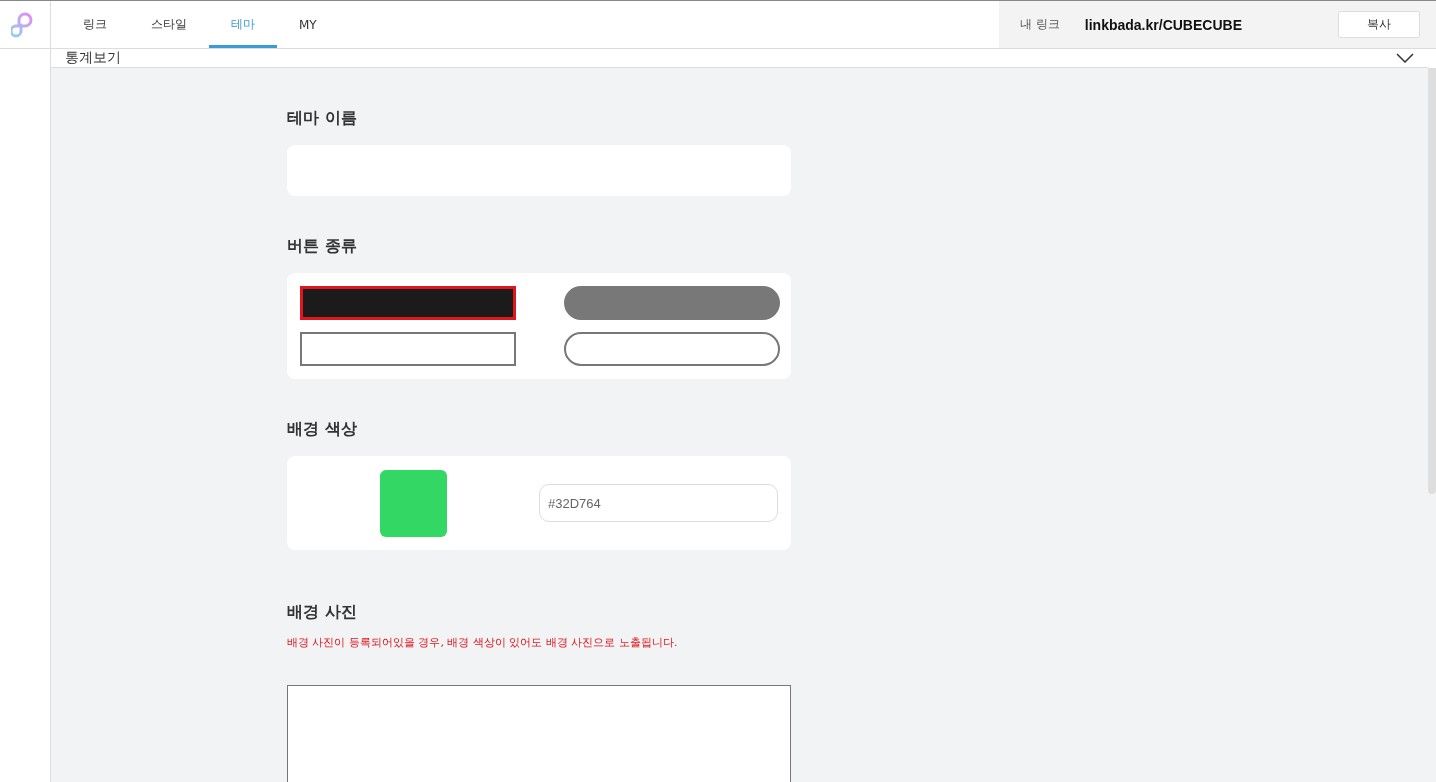  I want to click on section-heading: 배경 사진, so click(322, 612).